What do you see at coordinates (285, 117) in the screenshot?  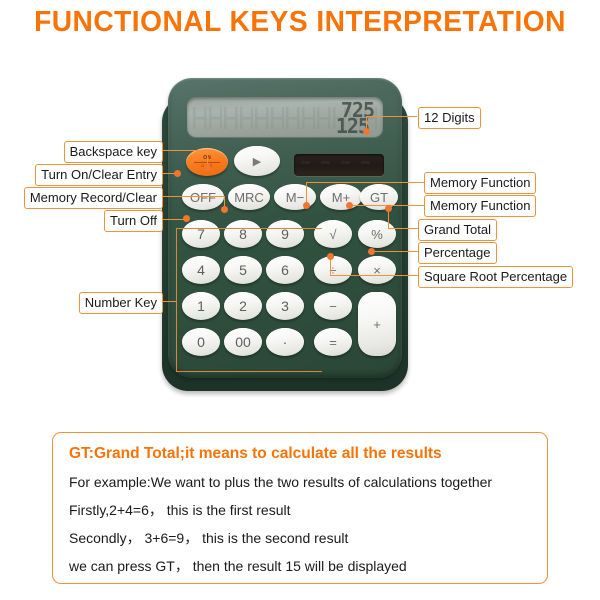 I see `lcd-display: 725 125` at bounding box center [285, 117].